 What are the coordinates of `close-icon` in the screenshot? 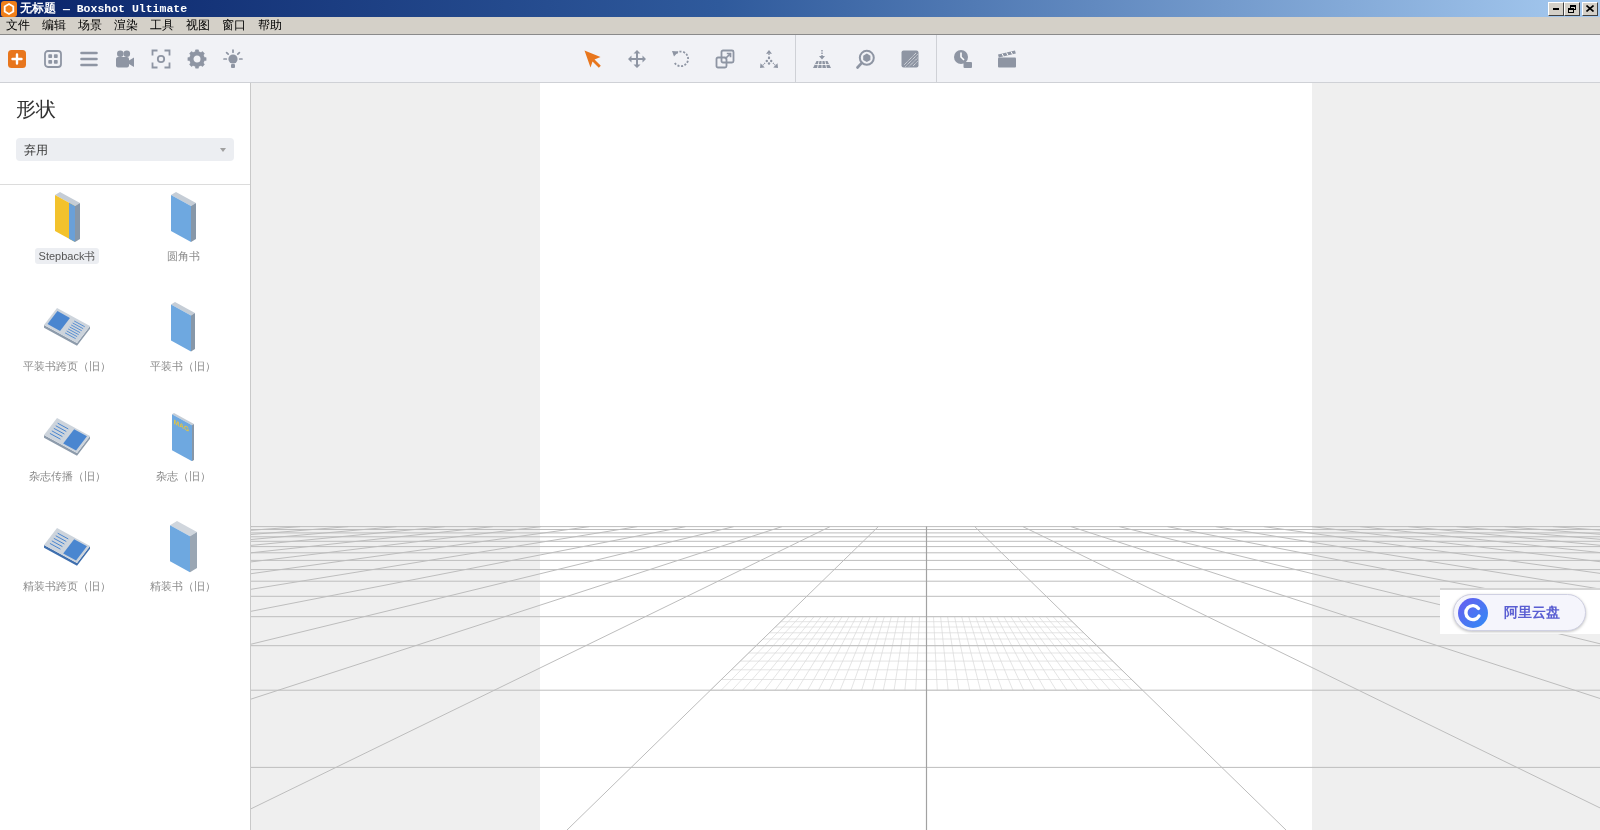 It's located at (1590, 8).